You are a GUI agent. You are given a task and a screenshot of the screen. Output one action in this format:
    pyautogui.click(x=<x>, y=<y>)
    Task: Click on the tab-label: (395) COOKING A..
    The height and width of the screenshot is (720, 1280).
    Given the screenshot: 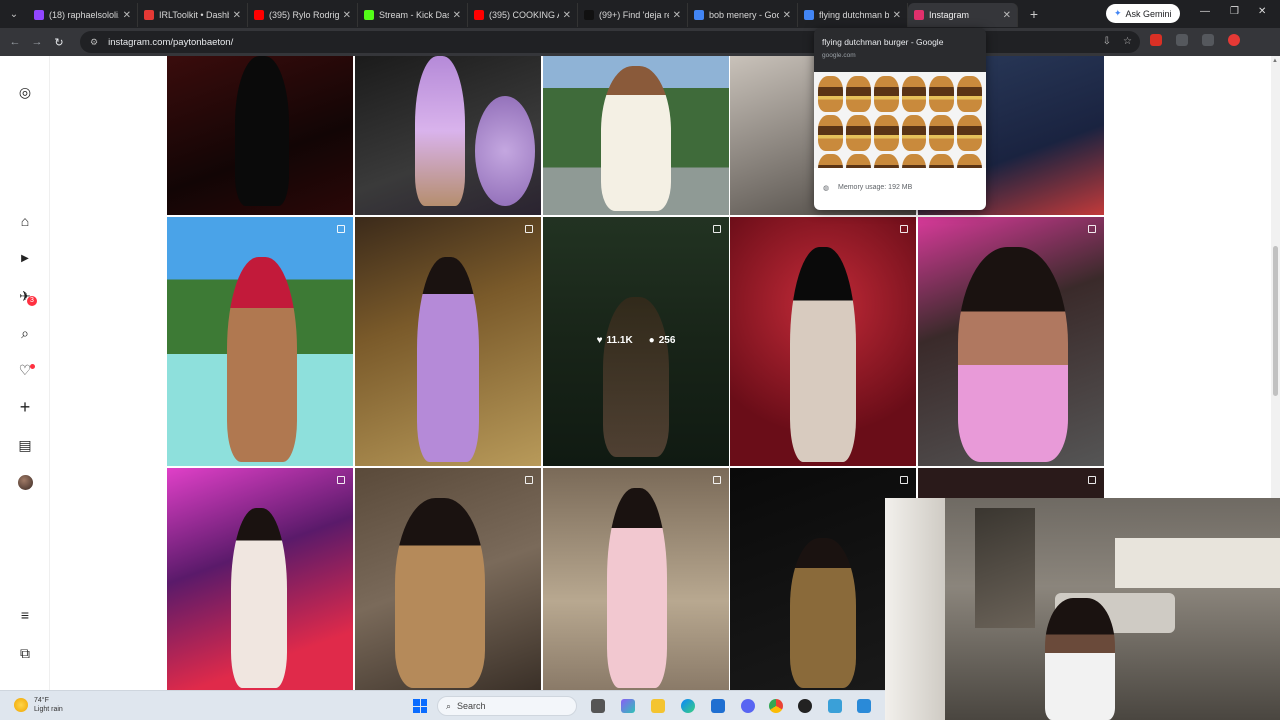 What is the action you would take?
    pyautogui.click(x=524, y=15)
    